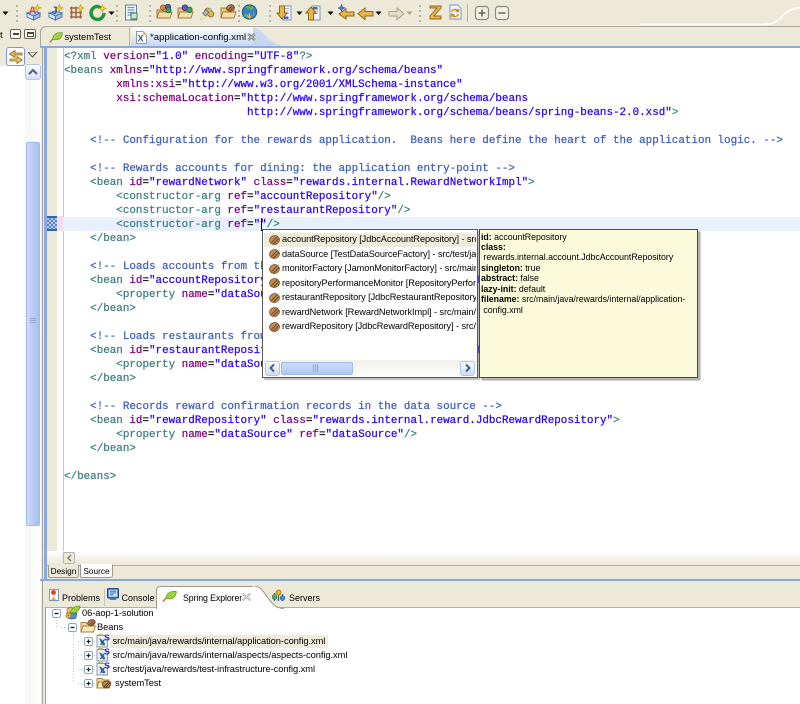 The width and height of the screenshot is (800, 704). Describe the element at coordinates (141, 39) in the screenshot. I see `svg-text: X` at that location.